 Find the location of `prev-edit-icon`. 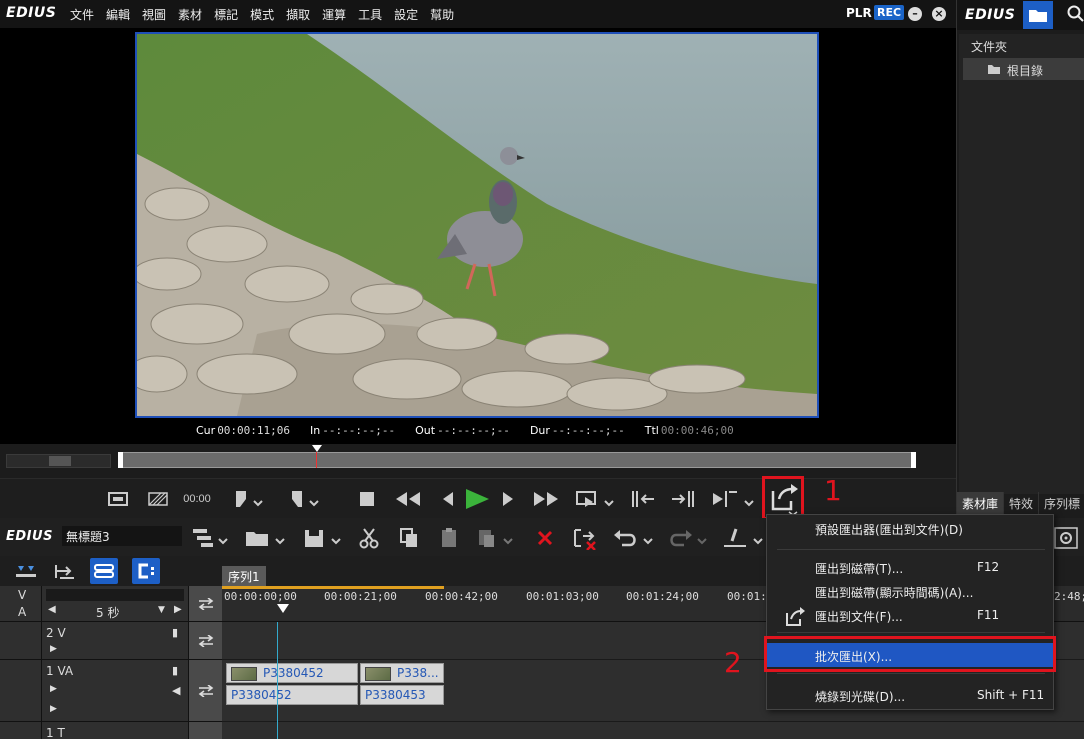

prev-edit-icon is located at coordinates (643, 499).